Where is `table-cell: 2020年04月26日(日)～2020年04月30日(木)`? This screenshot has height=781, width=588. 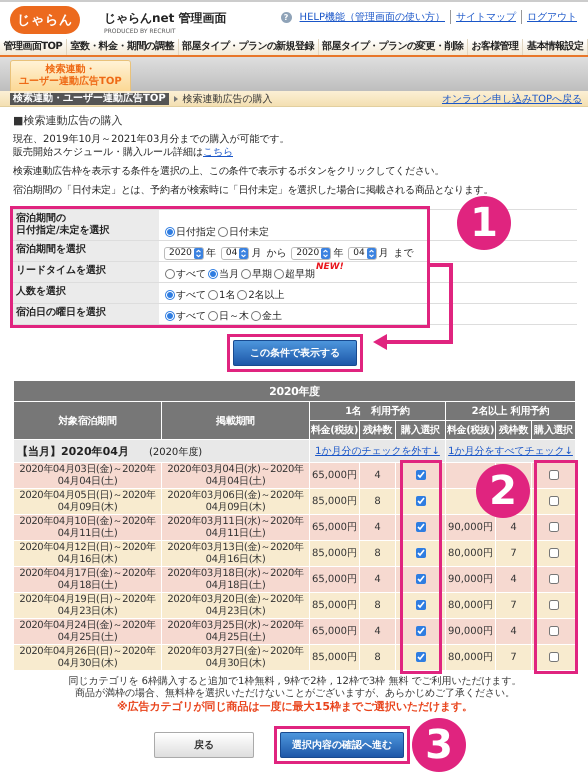
table-cell: 2020年04月26日(日)～2020年04月30日(木) is located at coordinates (88, 657).